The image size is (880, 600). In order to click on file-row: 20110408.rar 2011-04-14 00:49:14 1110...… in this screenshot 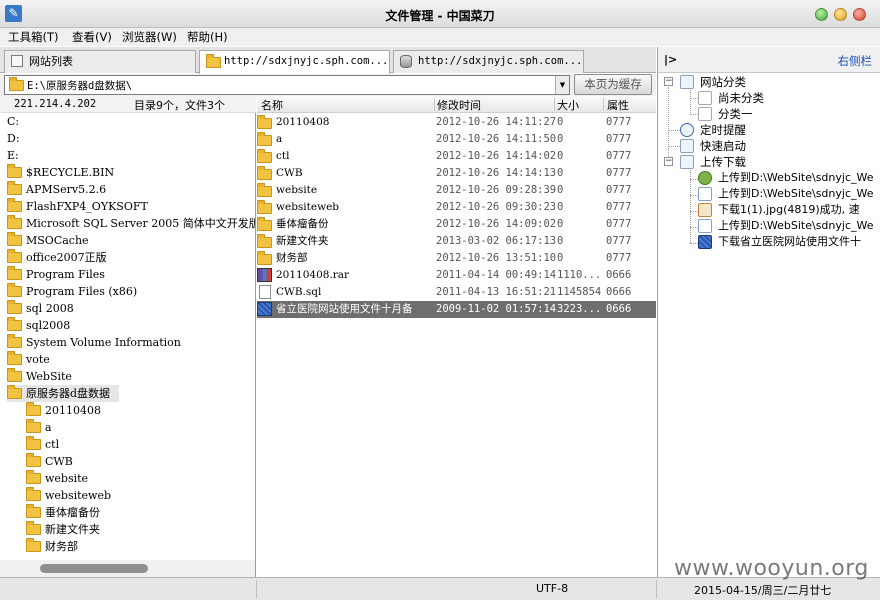, I will do `click(456, 275)`.